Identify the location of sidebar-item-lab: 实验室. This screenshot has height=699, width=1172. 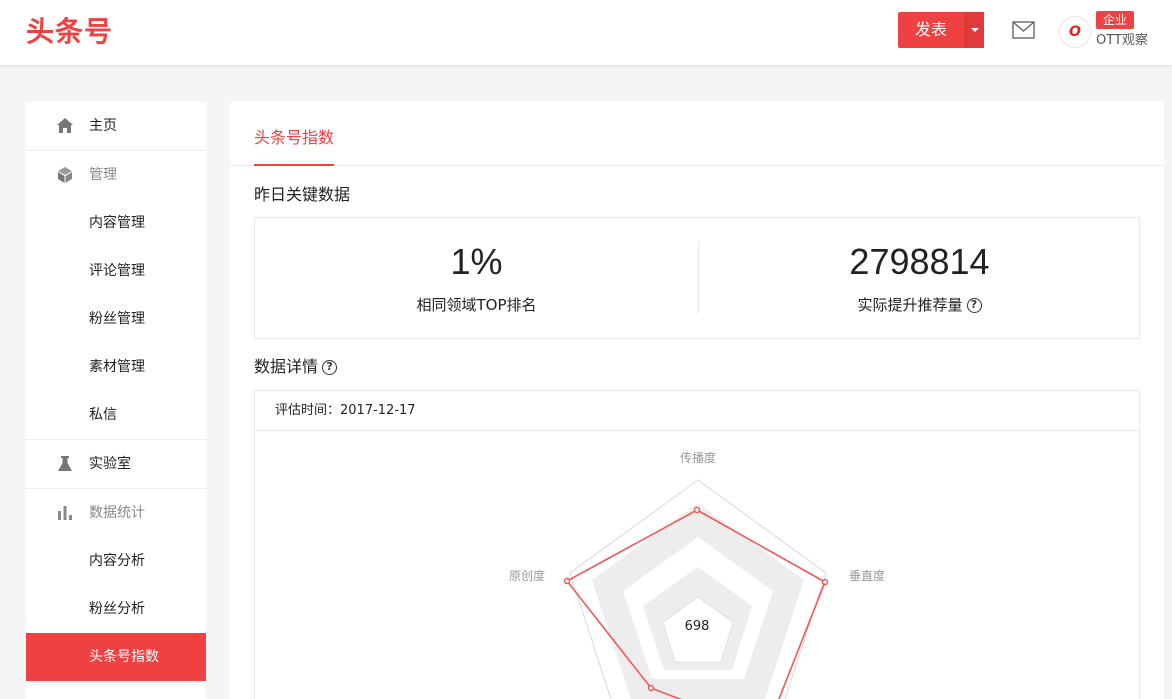
(116, 463).